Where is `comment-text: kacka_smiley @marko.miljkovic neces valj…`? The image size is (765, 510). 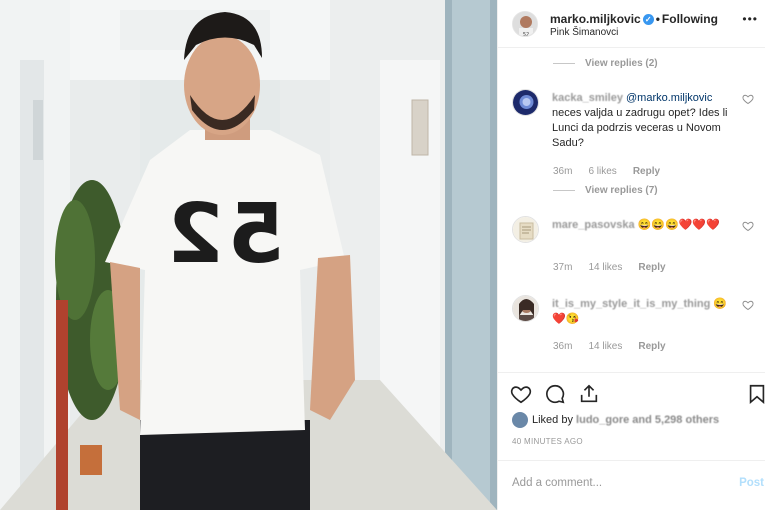
comment-text: kacka_smiley @marko.miljkovic neces valj… is located at coordinates (642, 121).